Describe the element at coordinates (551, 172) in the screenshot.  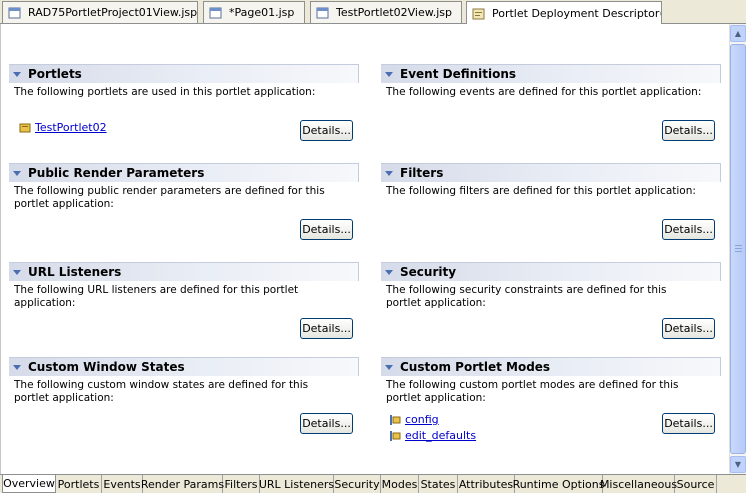
I see `section-header: Filters` at that location.